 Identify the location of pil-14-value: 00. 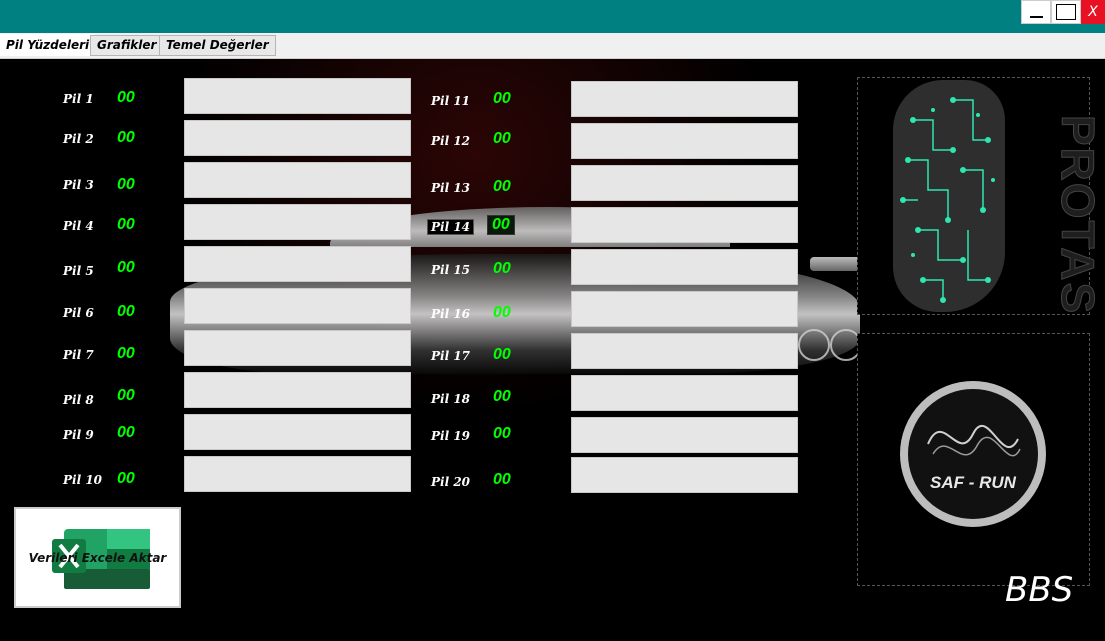
(501, 225).